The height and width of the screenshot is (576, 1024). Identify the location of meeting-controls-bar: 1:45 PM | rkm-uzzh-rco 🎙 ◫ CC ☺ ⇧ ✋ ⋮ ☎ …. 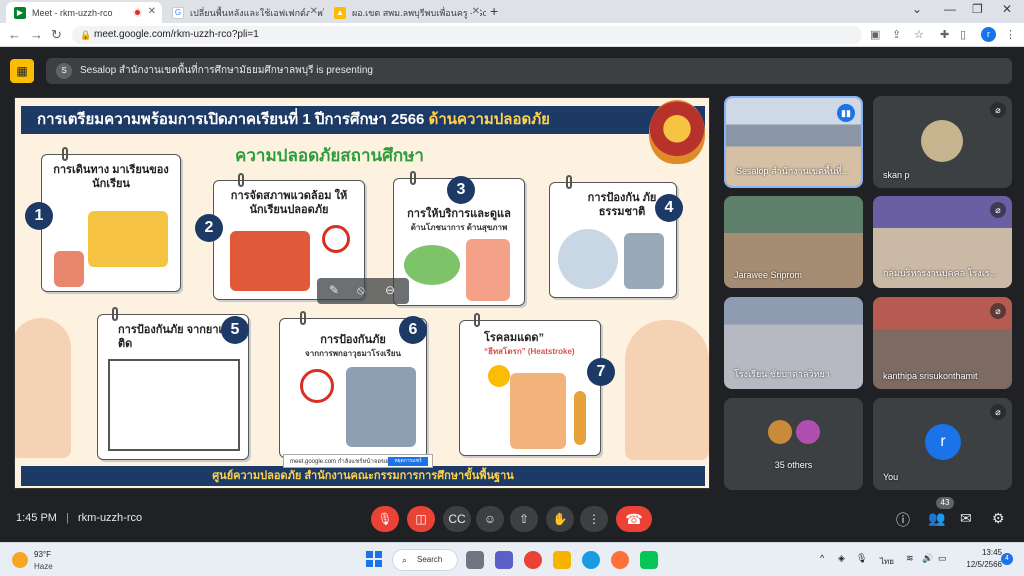
(512, 518).